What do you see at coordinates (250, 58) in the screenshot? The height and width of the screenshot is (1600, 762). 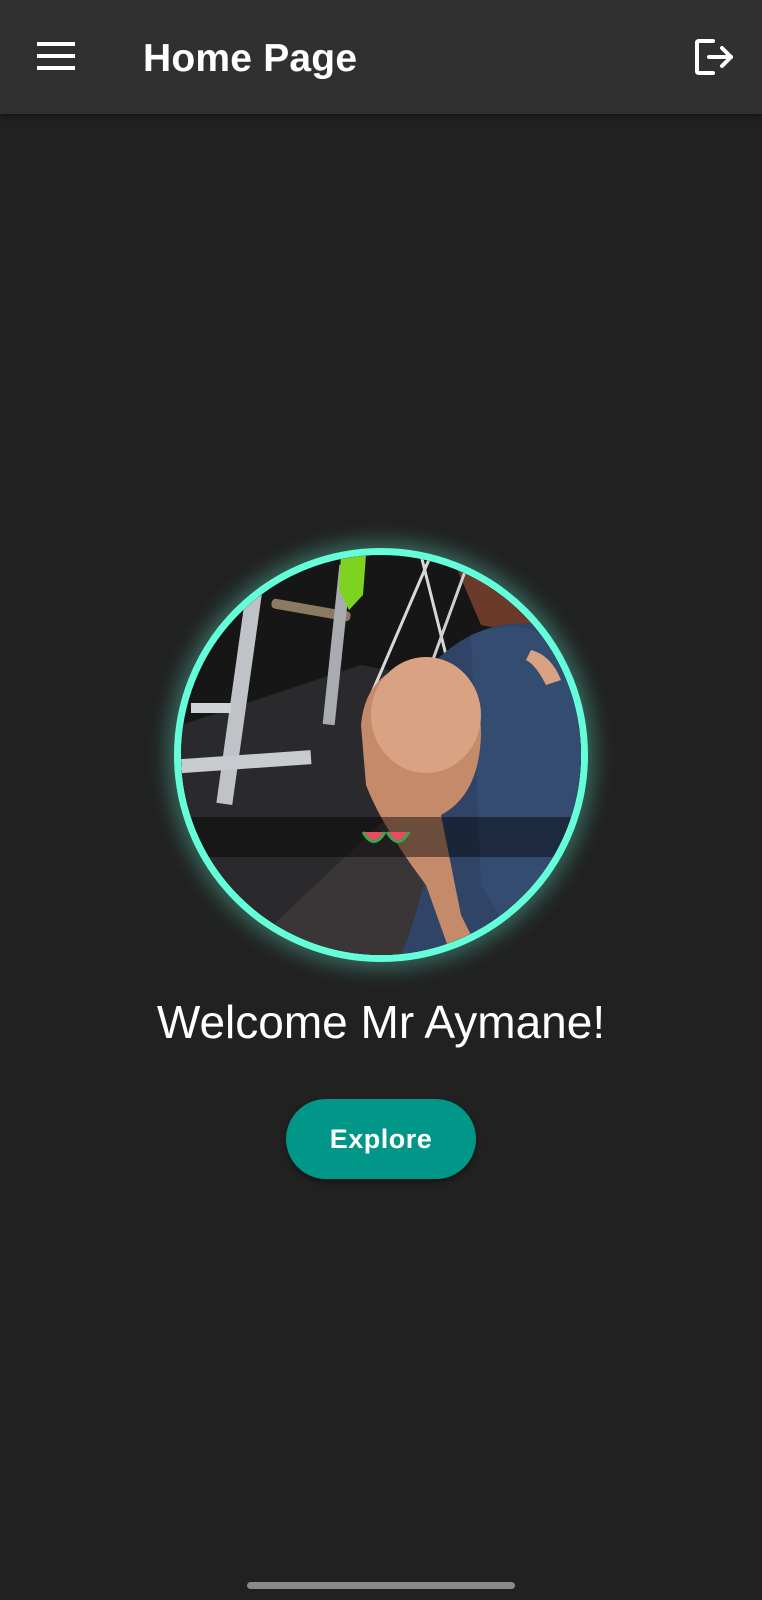 I see `page-title: Home Page` at bounding box center [250, 58].